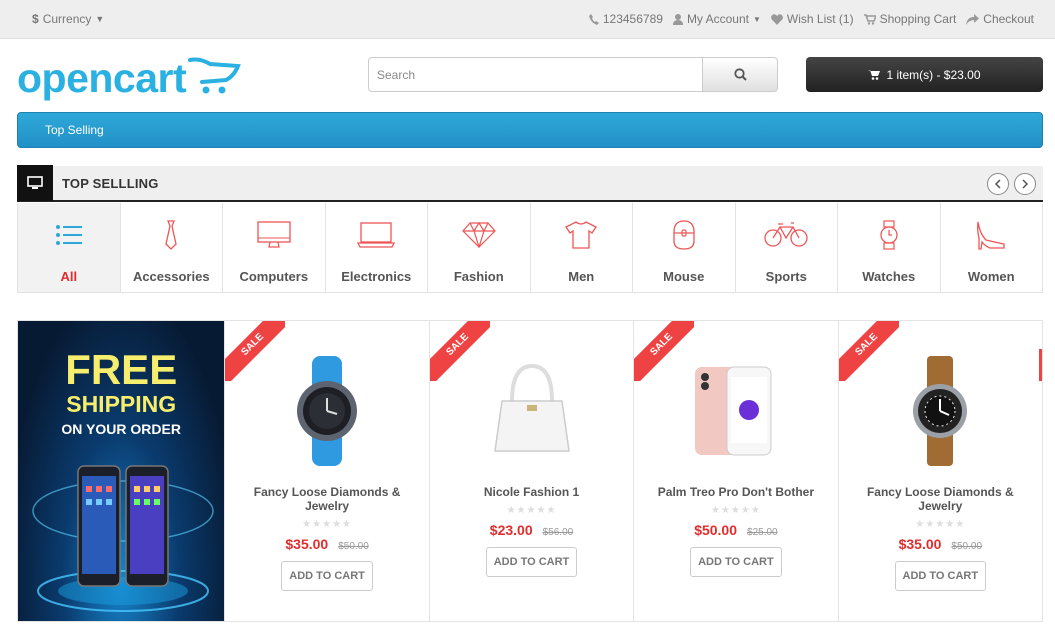 The height and width of the screenshot is (642, 1055). I want to click on carousel-next-button, so click(1025, 184).